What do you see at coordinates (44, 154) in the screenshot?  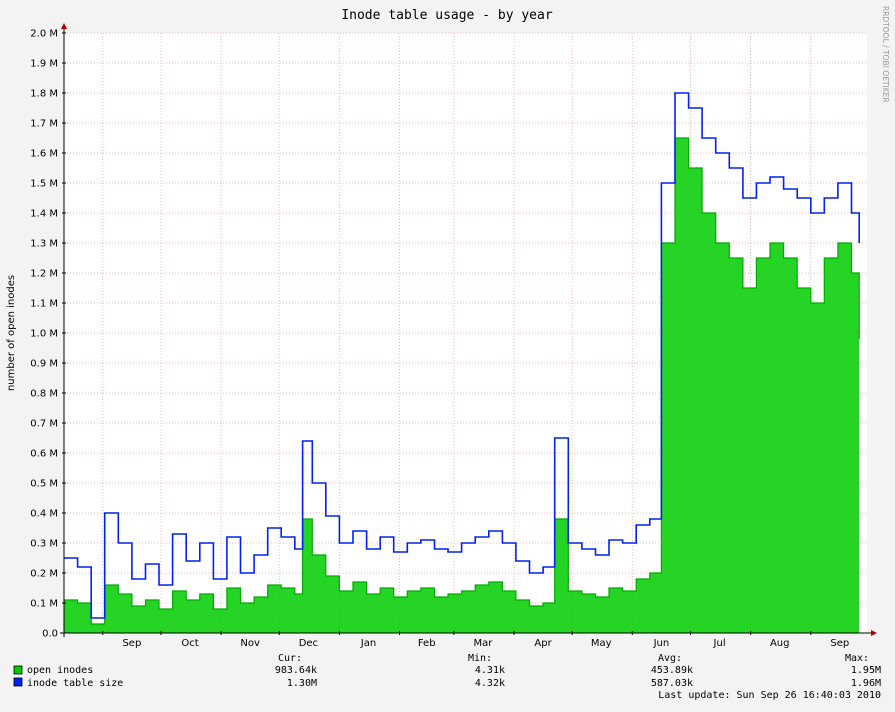 I see `y-tick-label: 1.6 M` at bounding box center [44, 154].